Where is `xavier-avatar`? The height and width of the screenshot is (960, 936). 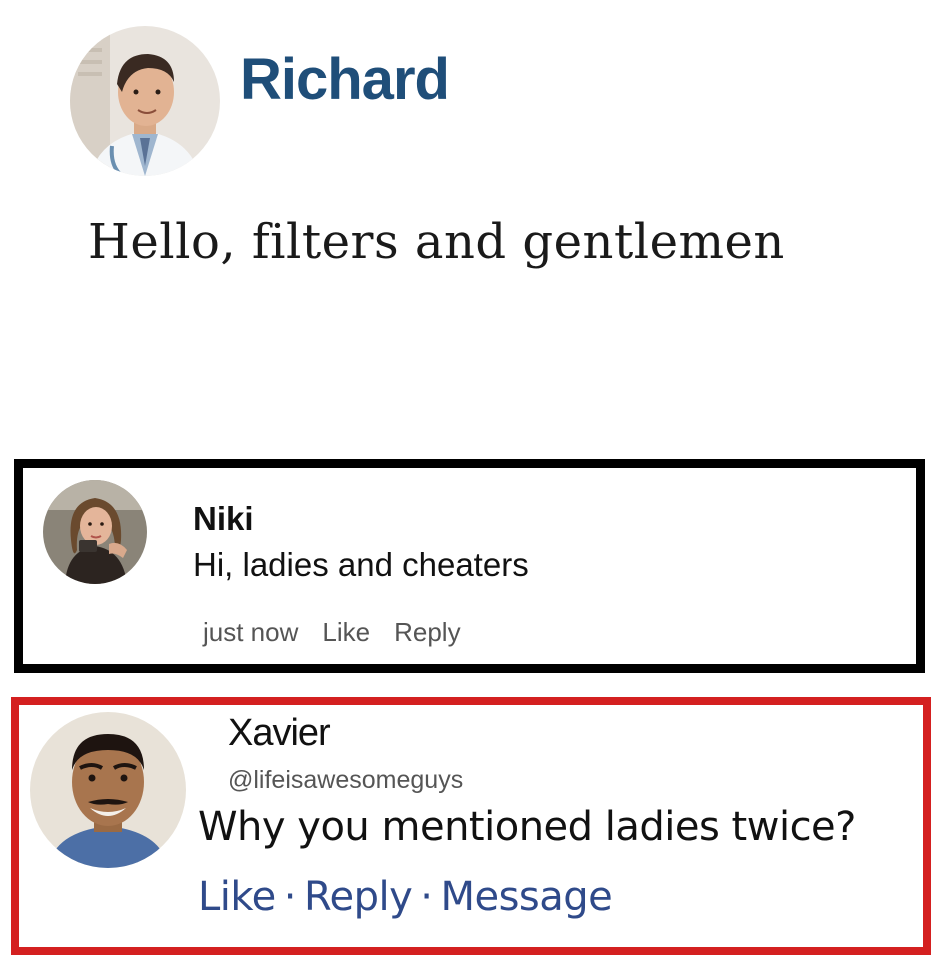
xavier-avatar is located at coordinates (108, 790).